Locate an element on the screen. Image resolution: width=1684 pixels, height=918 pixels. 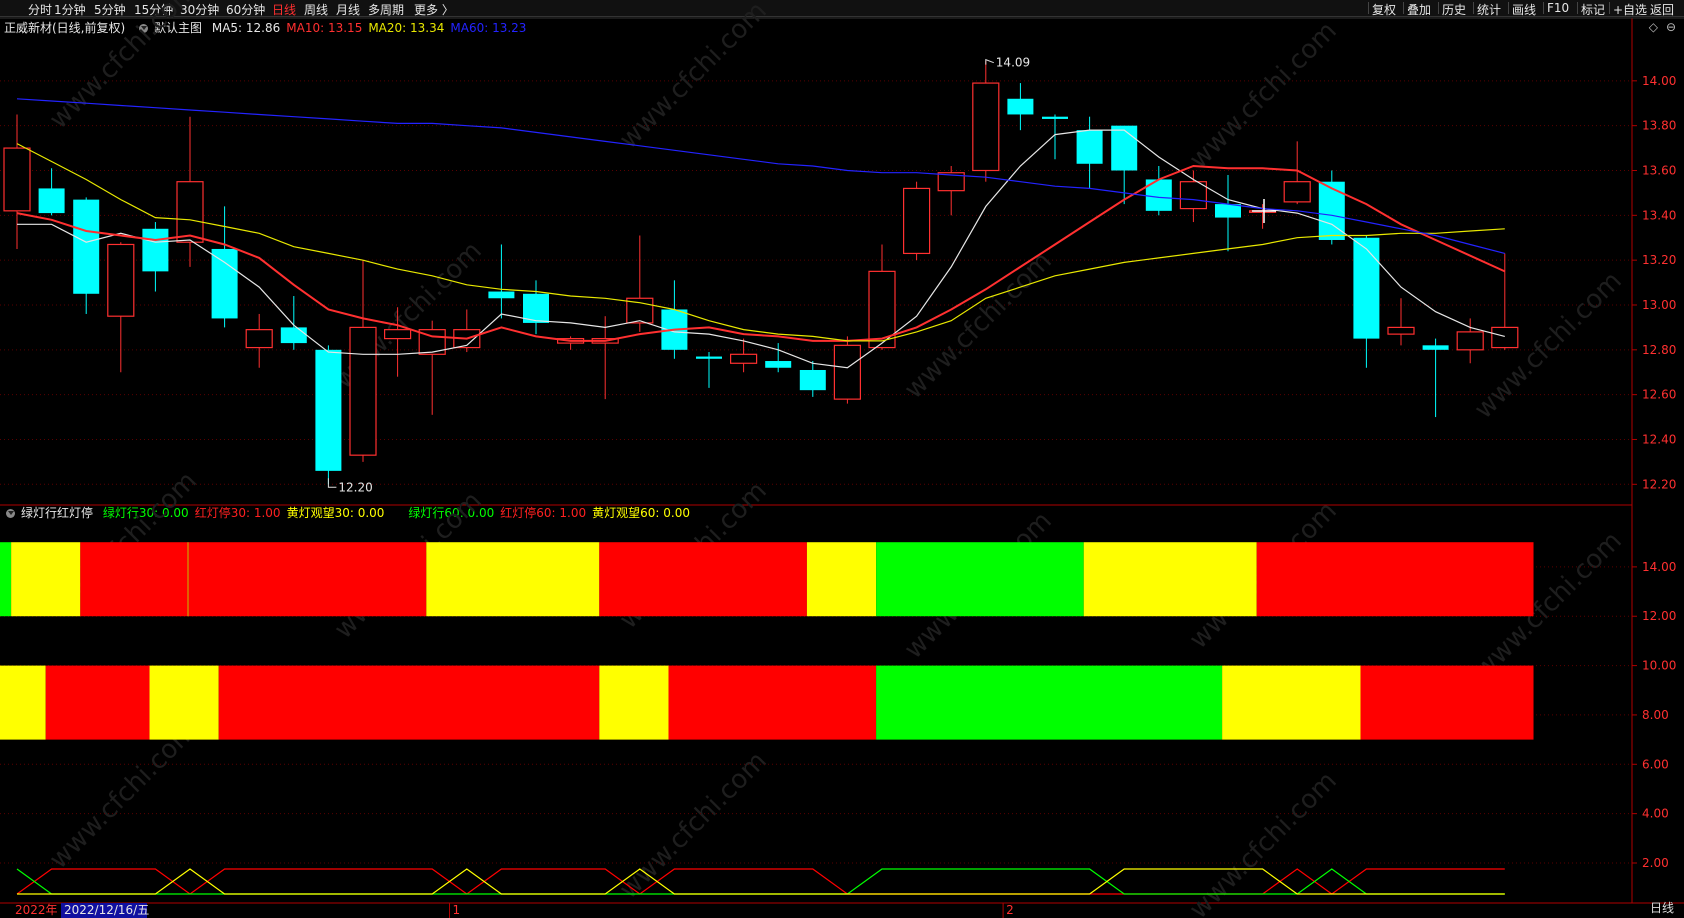
low-label: 12.20 is located at coordinates (355, 487).